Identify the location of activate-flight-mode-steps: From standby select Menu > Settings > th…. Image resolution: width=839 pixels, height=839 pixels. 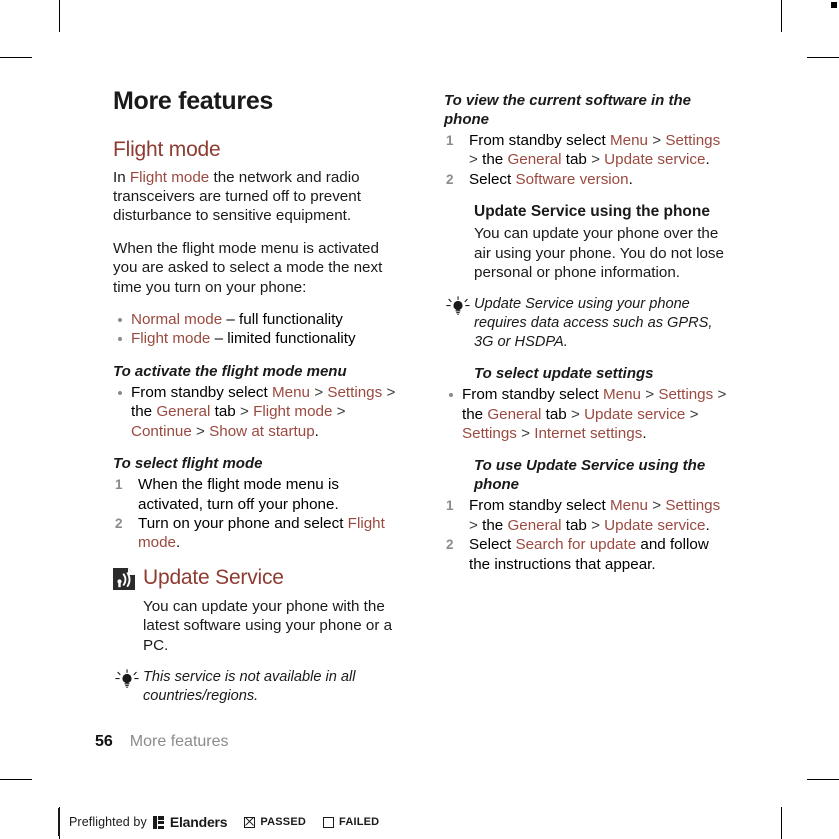
(257, 412).